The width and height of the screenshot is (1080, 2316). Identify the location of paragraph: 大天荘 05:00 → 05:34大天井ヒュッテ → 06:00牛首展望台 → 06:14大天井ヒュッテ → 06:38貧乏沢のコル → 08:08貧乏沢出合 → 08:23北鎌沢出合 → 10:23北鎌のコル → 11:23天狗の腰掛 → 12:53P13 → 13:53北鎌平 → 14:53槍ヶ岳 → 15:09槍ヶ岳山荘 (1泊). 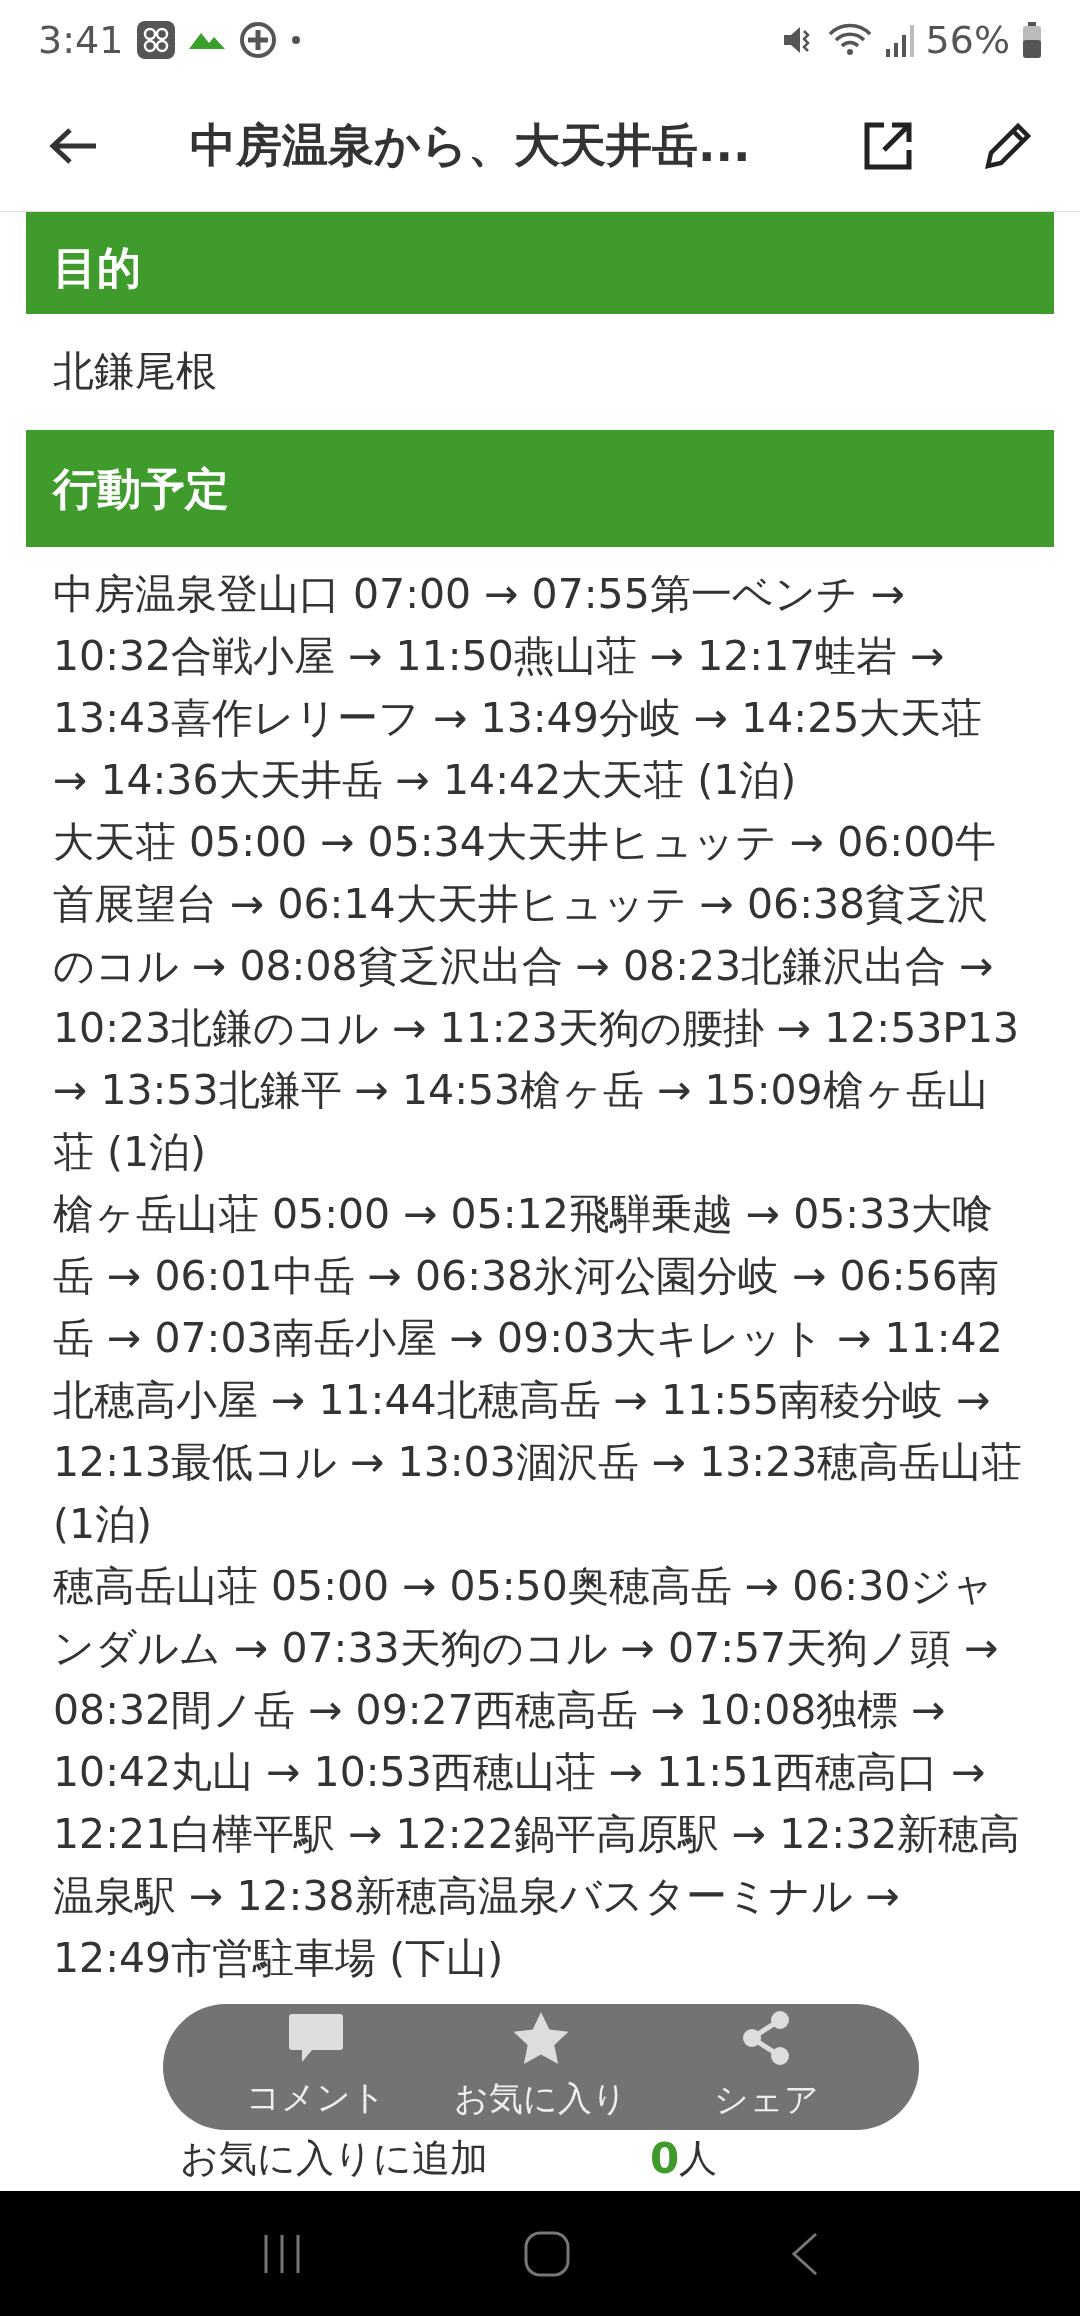
(537, 997).